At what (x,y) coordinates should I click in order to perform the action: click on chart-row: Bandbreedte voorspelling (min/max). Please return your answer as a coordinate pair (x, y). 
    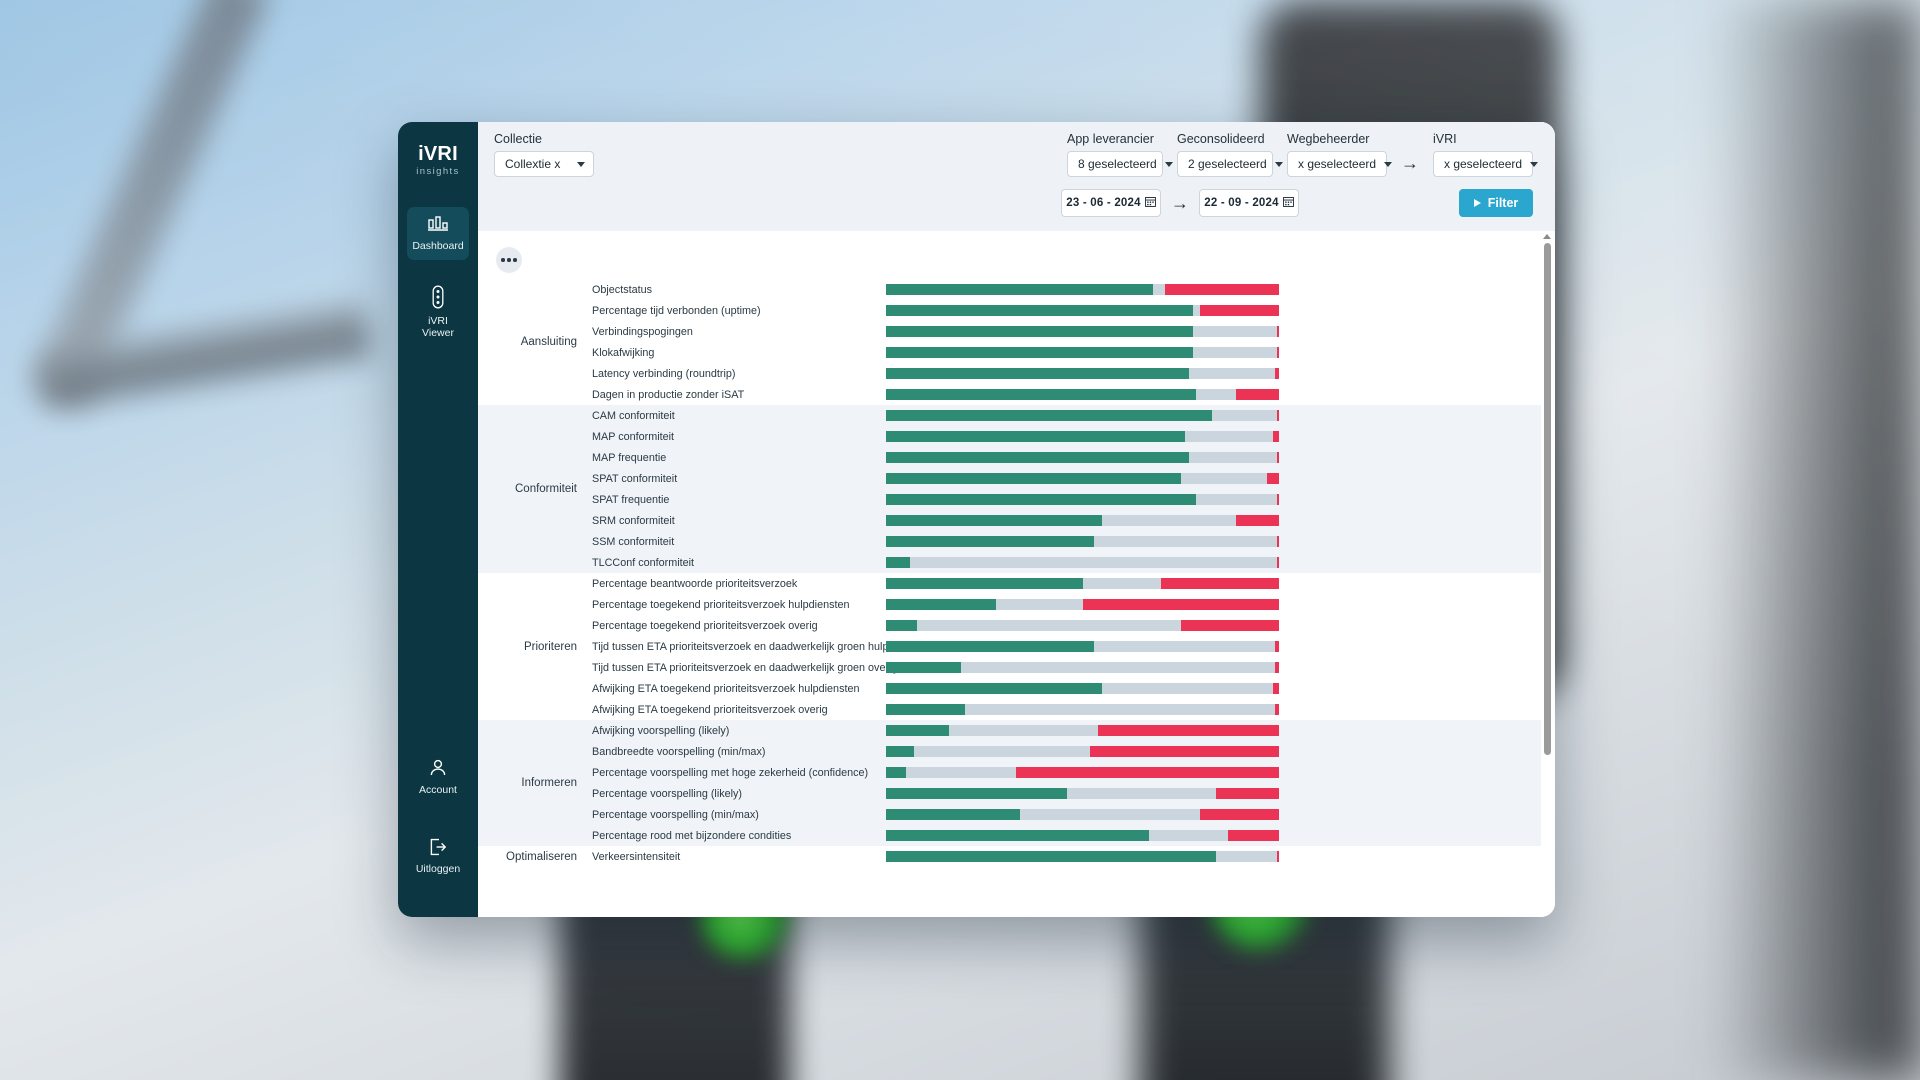
    Looking at the image, I should click on (1063, 751).